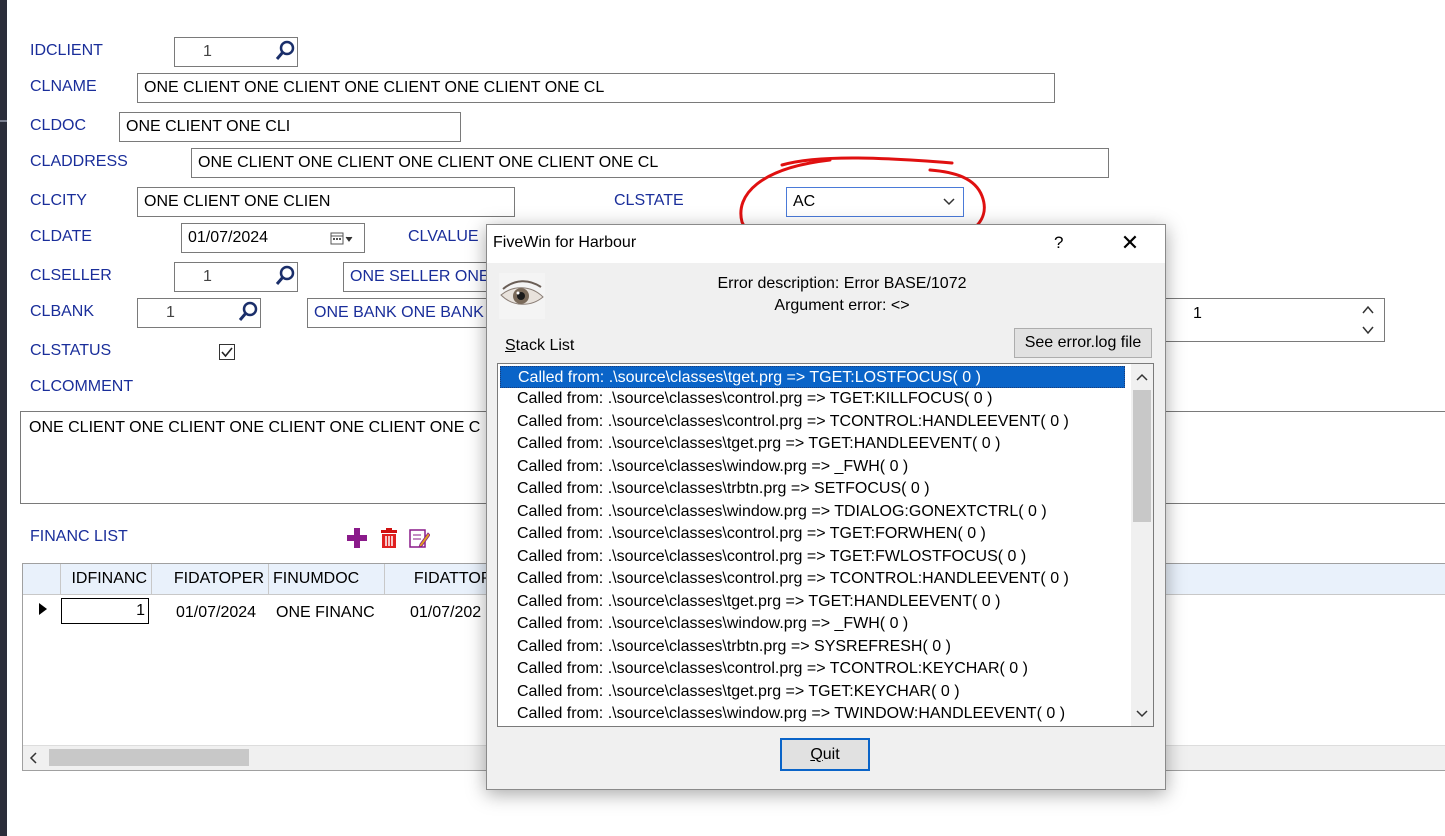  Describe the element at coordinates (1130, 244) in the screenshot. I see `close-button: ✕` at that location.